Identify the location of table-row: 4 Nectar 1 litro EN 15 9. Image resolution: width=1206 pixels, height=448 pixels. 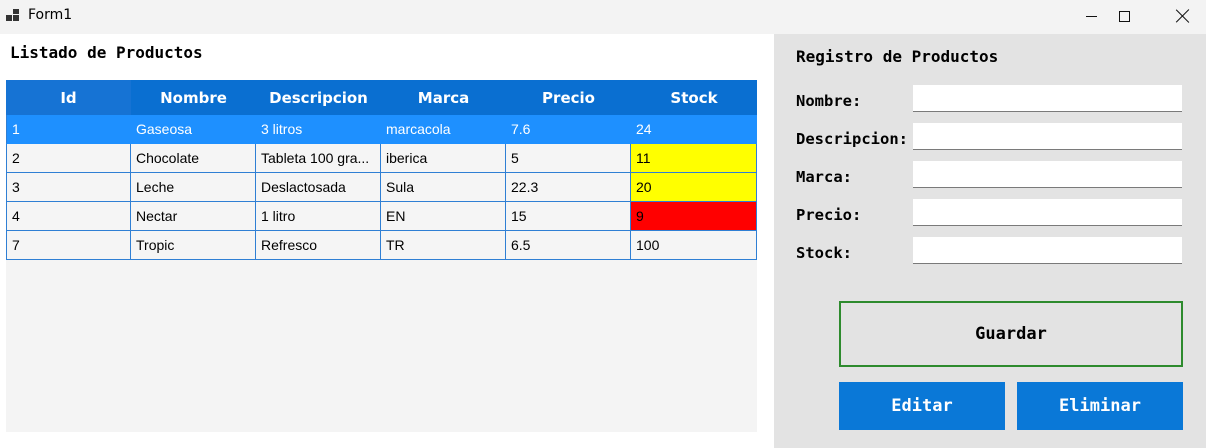
(381, 216).